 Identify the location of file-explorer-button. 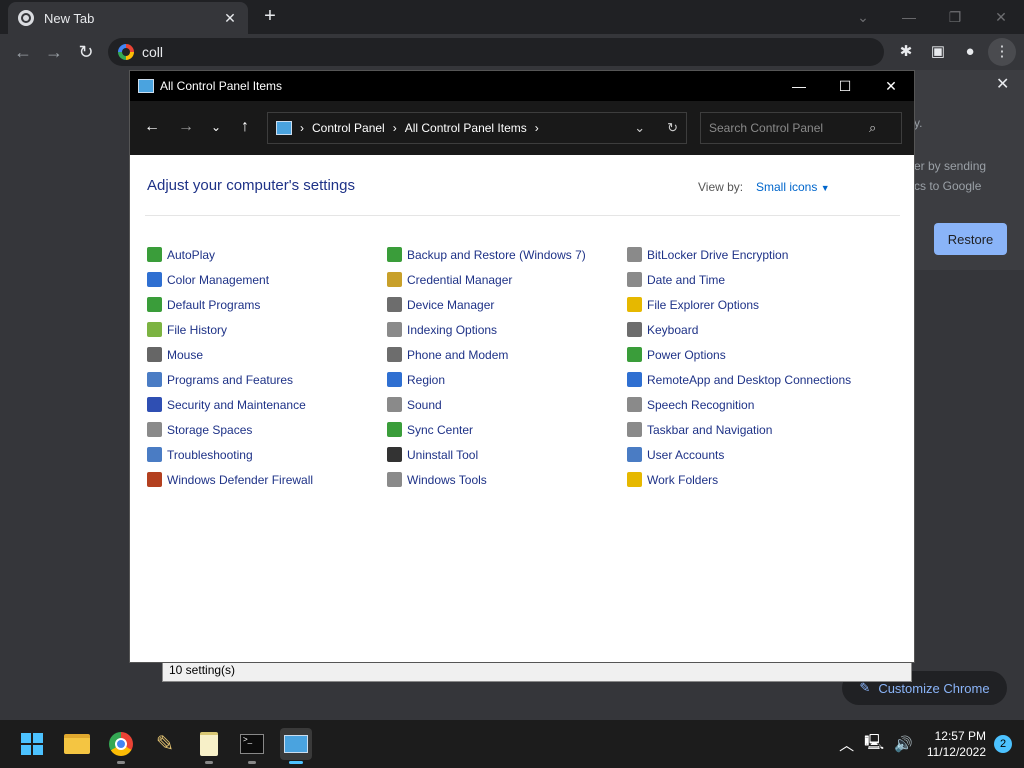
(77, 744).